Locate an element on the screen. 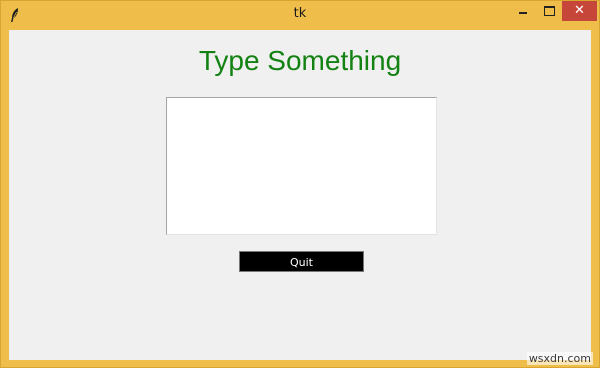 The width and height of the screenshot is (600, 368). close-icon: ✕ is located at coordinates (579, 10).